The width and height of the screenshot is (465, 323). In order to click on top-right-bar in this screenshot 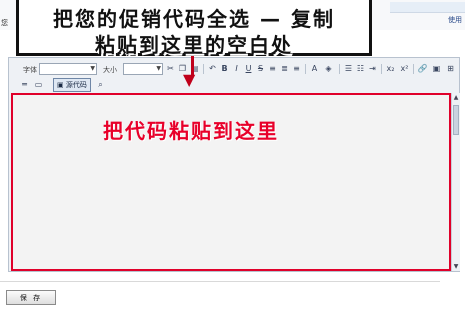, I will do `click(427, 7)`.